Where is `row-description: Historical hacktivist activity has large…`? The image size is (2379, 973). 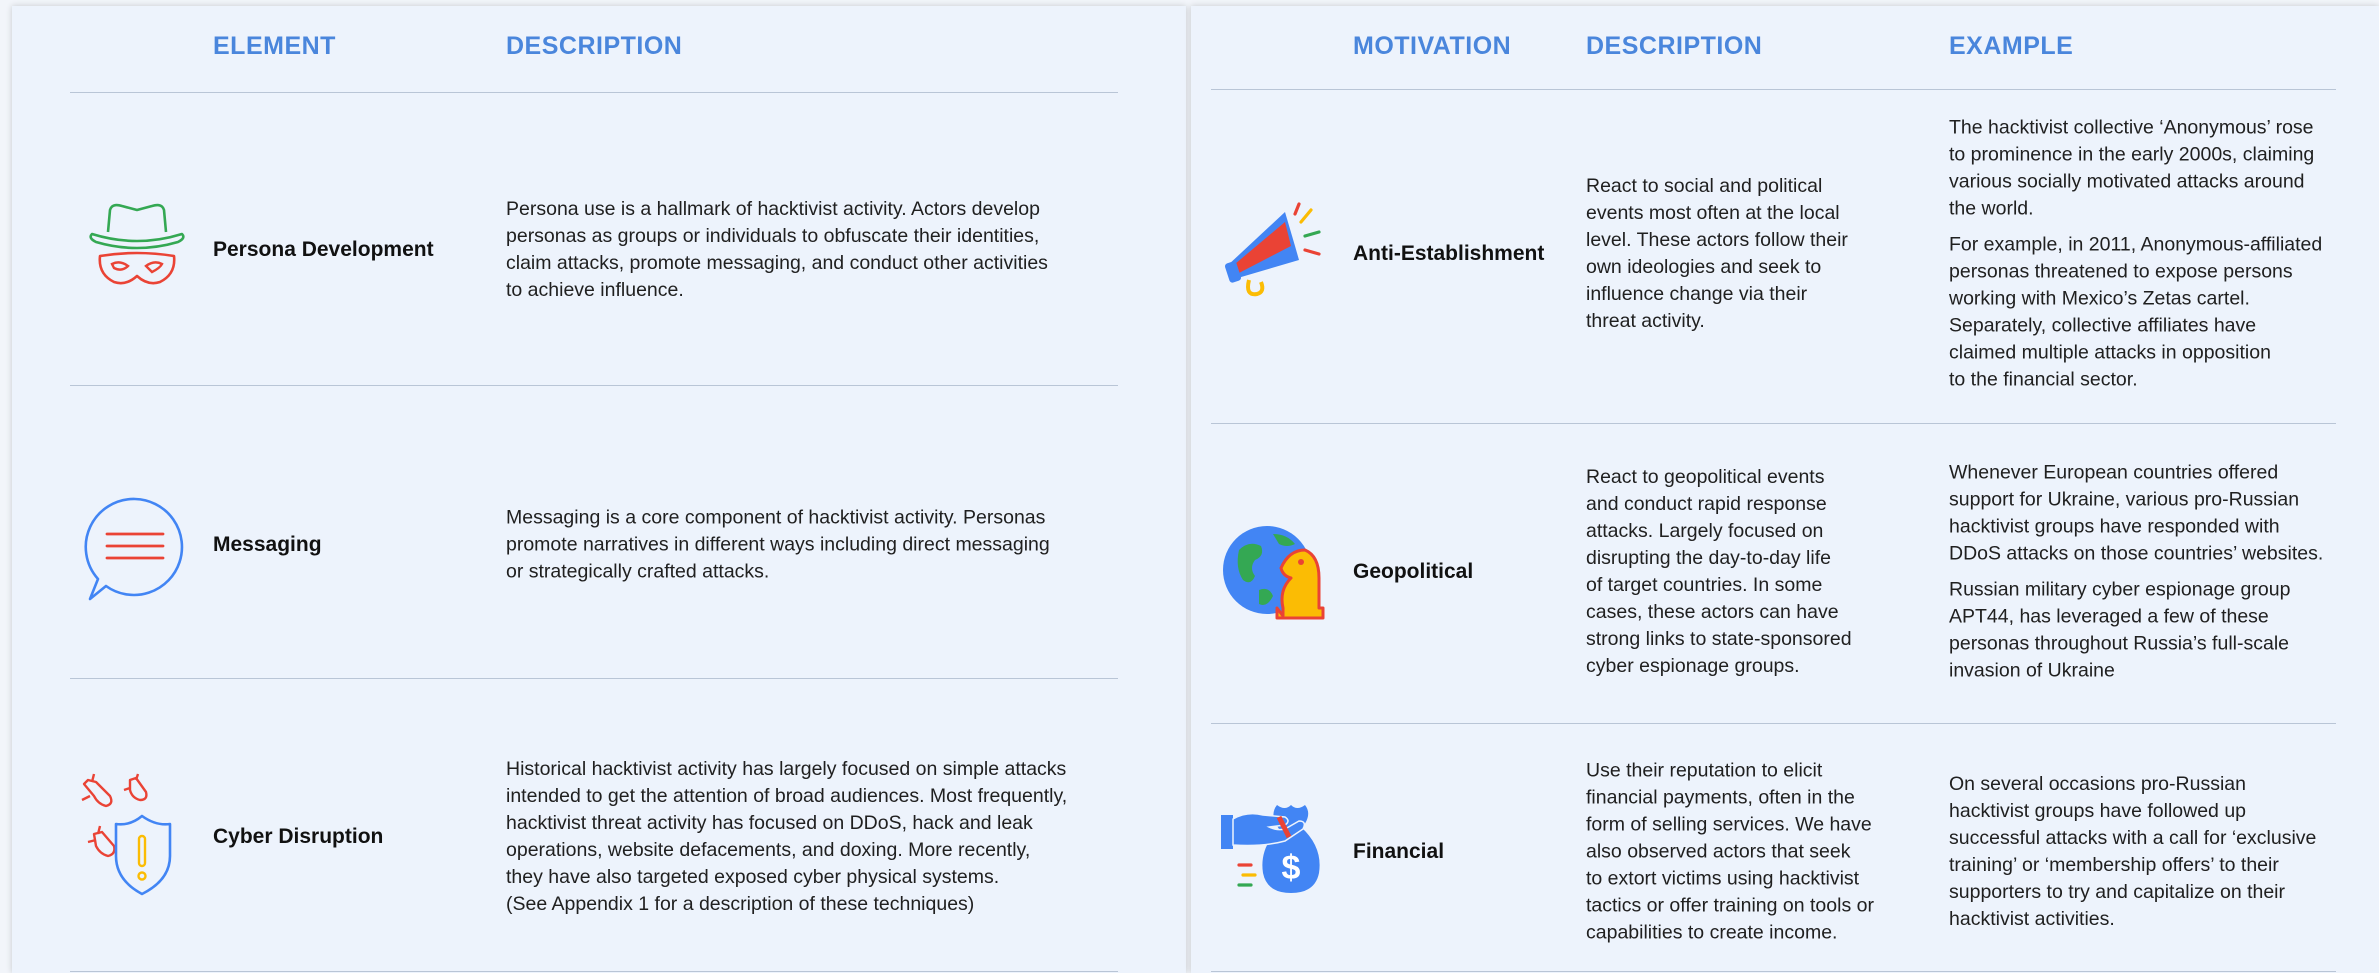
row-description: Historical hacktivist activity has large… is located at coordinates (787, 836).